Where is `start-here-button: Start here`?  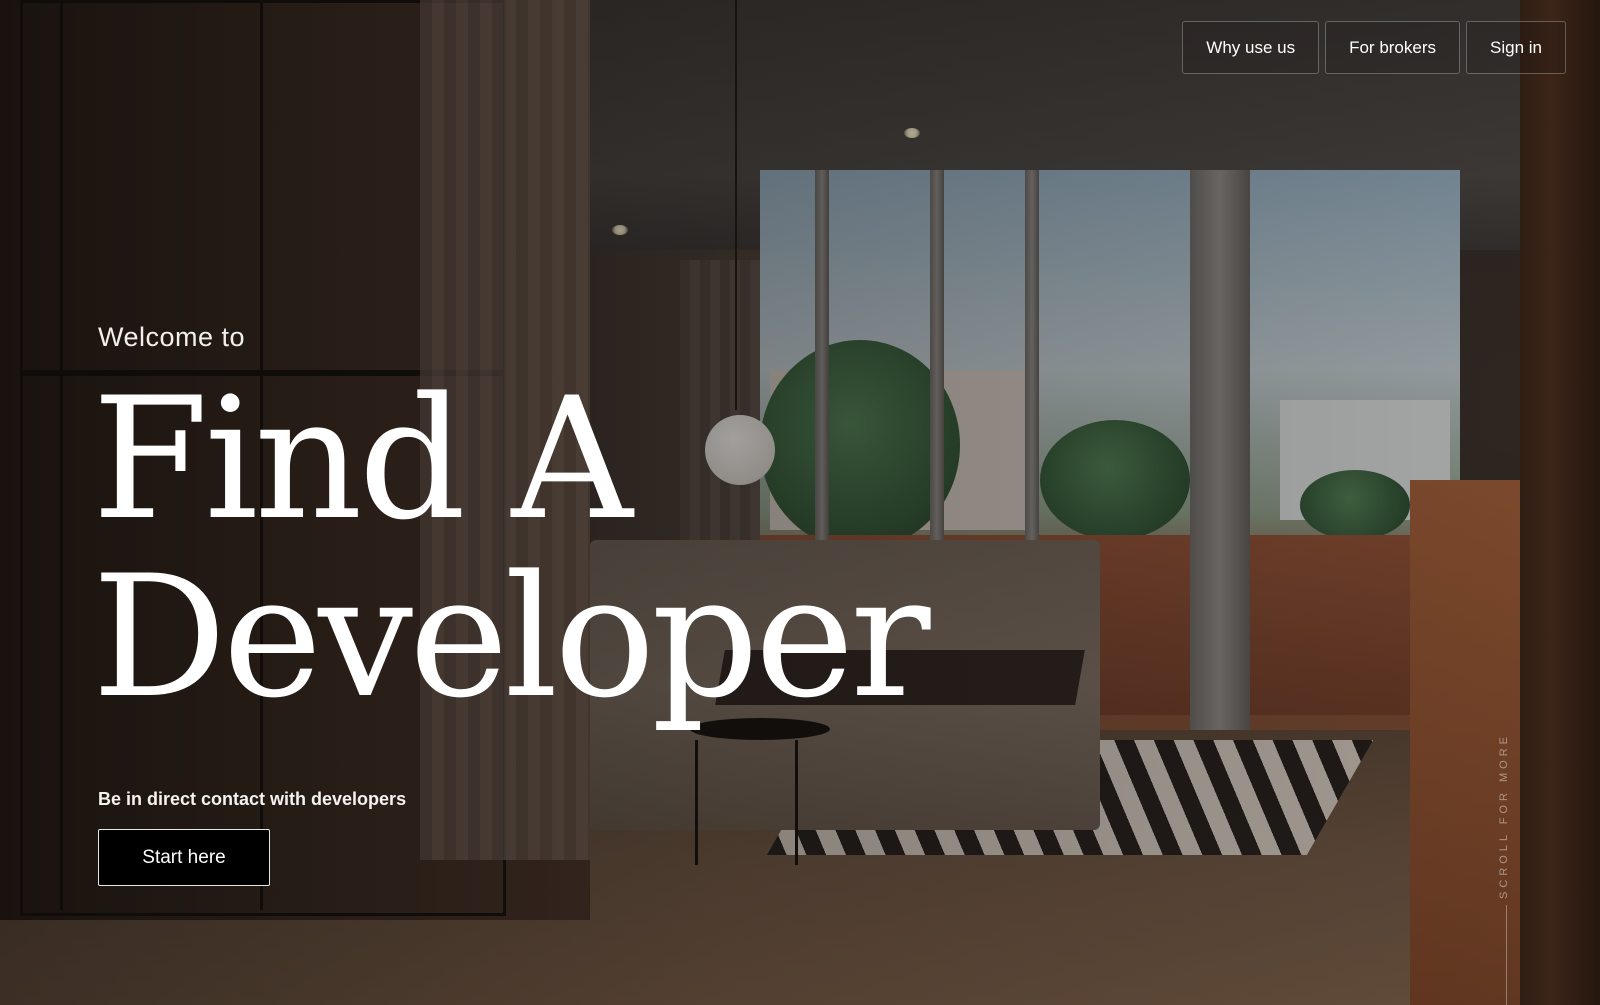
start-here-button: Start here is located at coordinates (184, 857).